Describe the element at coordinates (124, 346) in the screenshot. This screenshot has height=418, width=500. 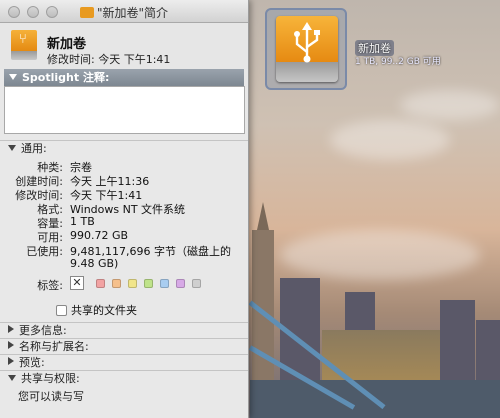
I see `section-name-extension: 名称与扩展名:` at that location.